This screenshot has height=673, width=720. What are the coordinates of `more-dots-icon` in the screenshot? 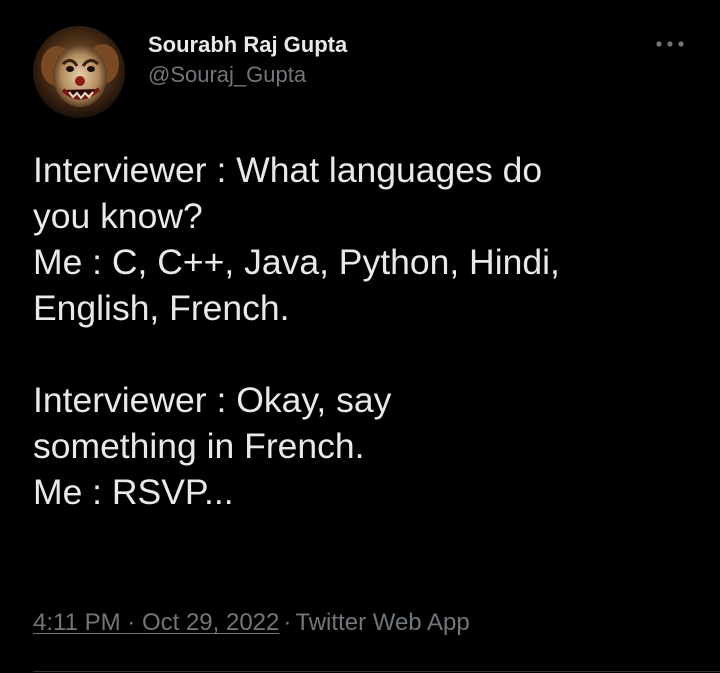 It's located at (670, 44).